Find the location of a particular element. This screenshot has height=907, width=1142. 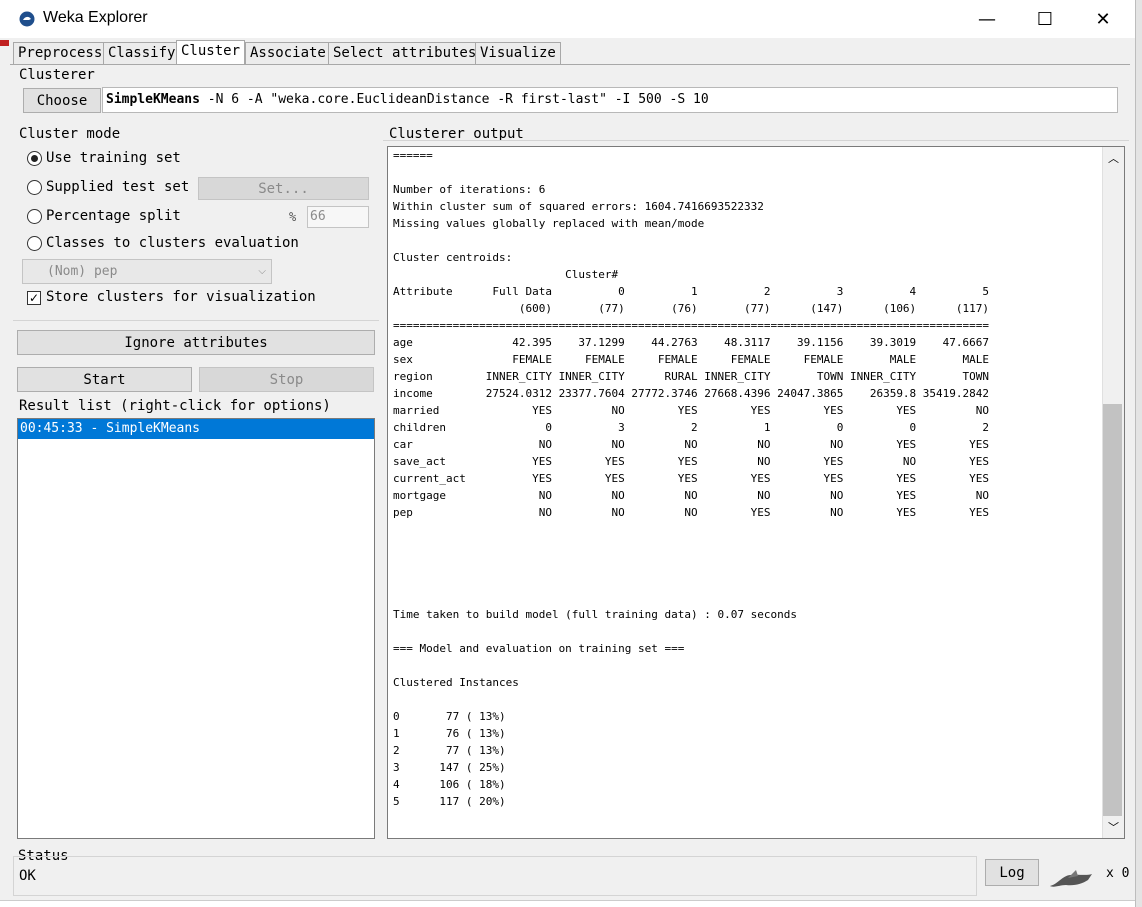

class-attribute-value: (Nom) pep is located at coordinates (82, 271).